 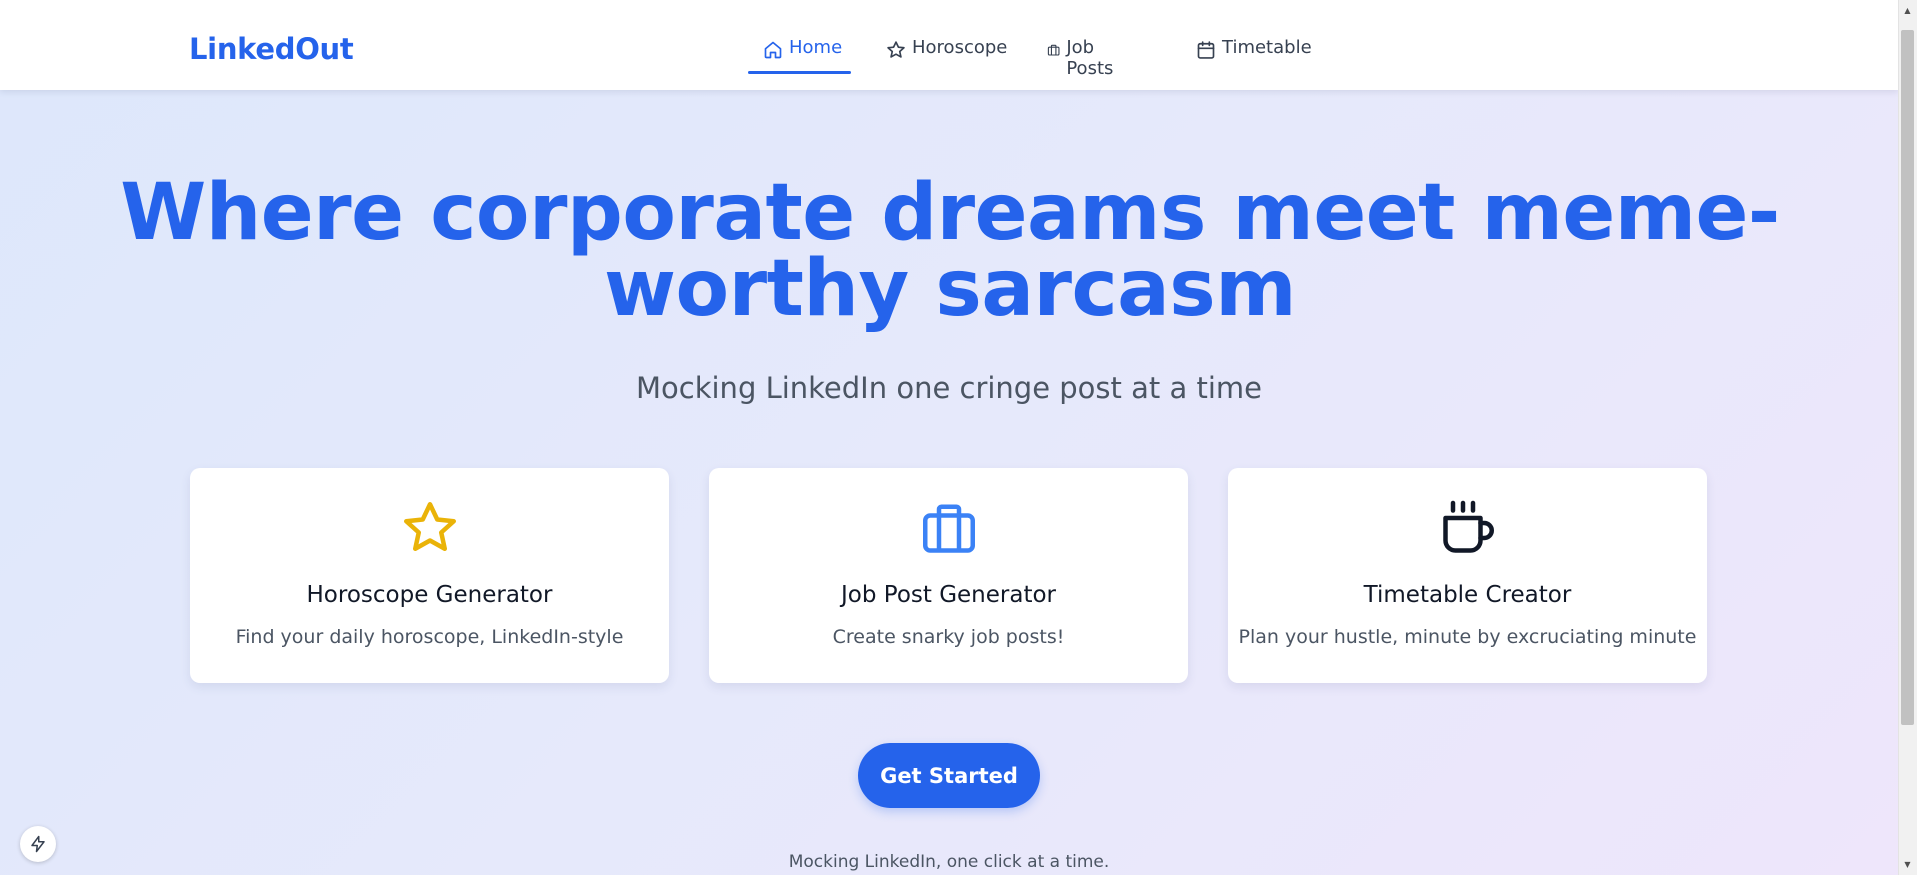 What do you see at coordinates (949, 862) in the screenshot?
I see `footer-note: Mocking LinkedIn, one click at a time.` at bounding box center [949, 862].